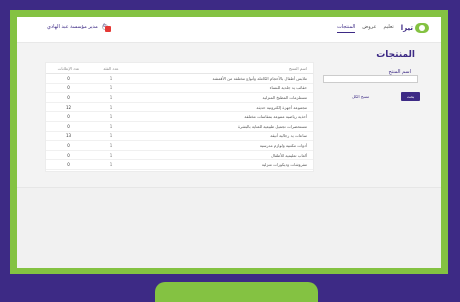 The image size is (460, 302). What do you see at coordinates (370, 79) in the screenshot?
I see `search-input` at bounding box center [370, 79].